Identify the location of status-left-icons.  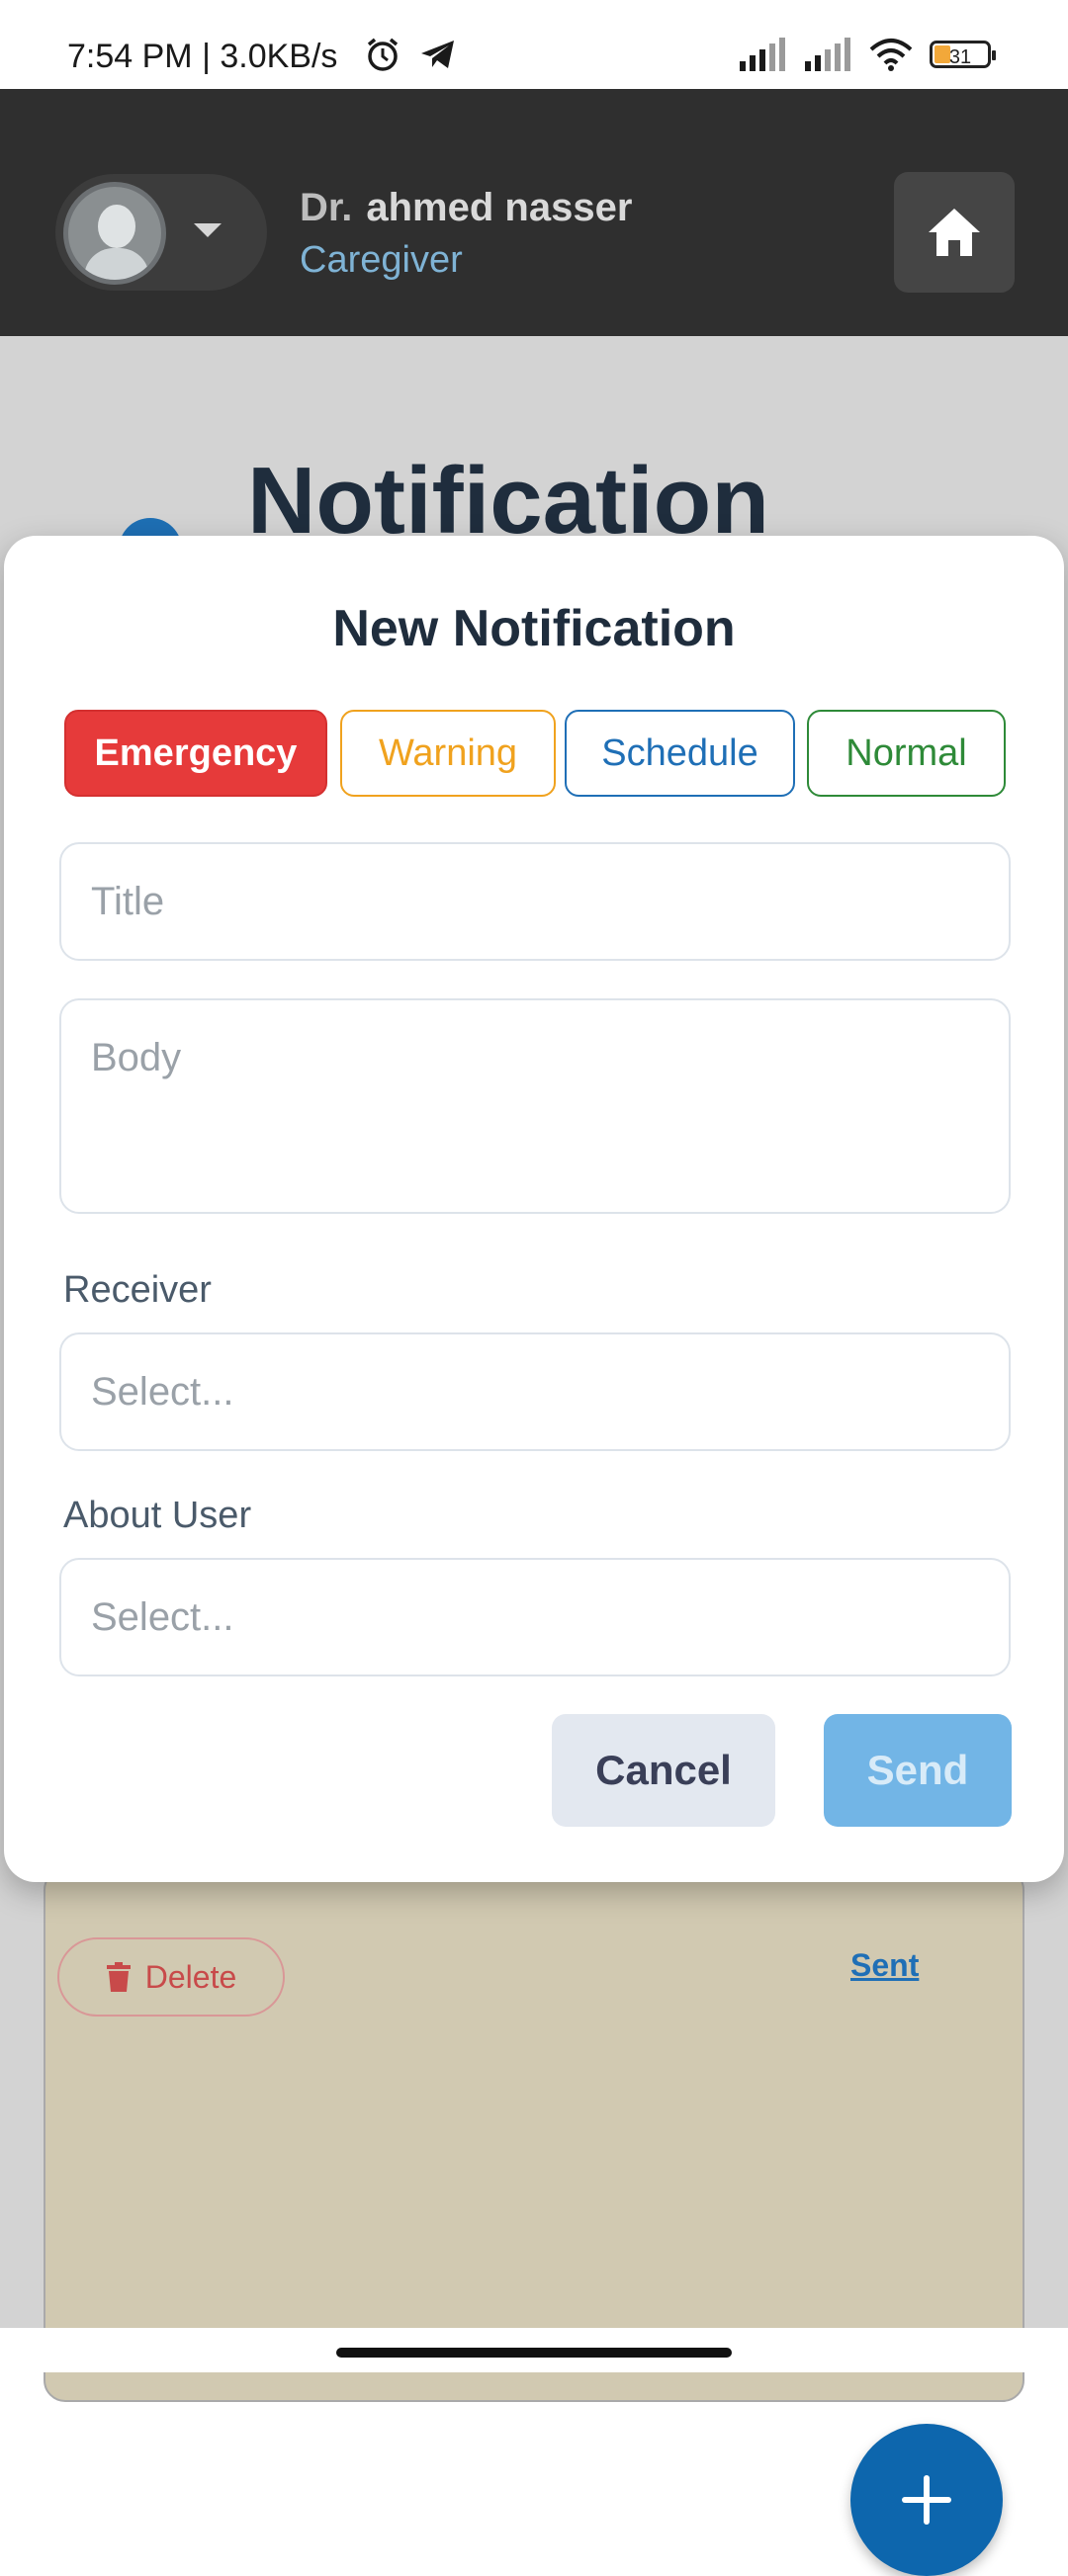
(410, 54).